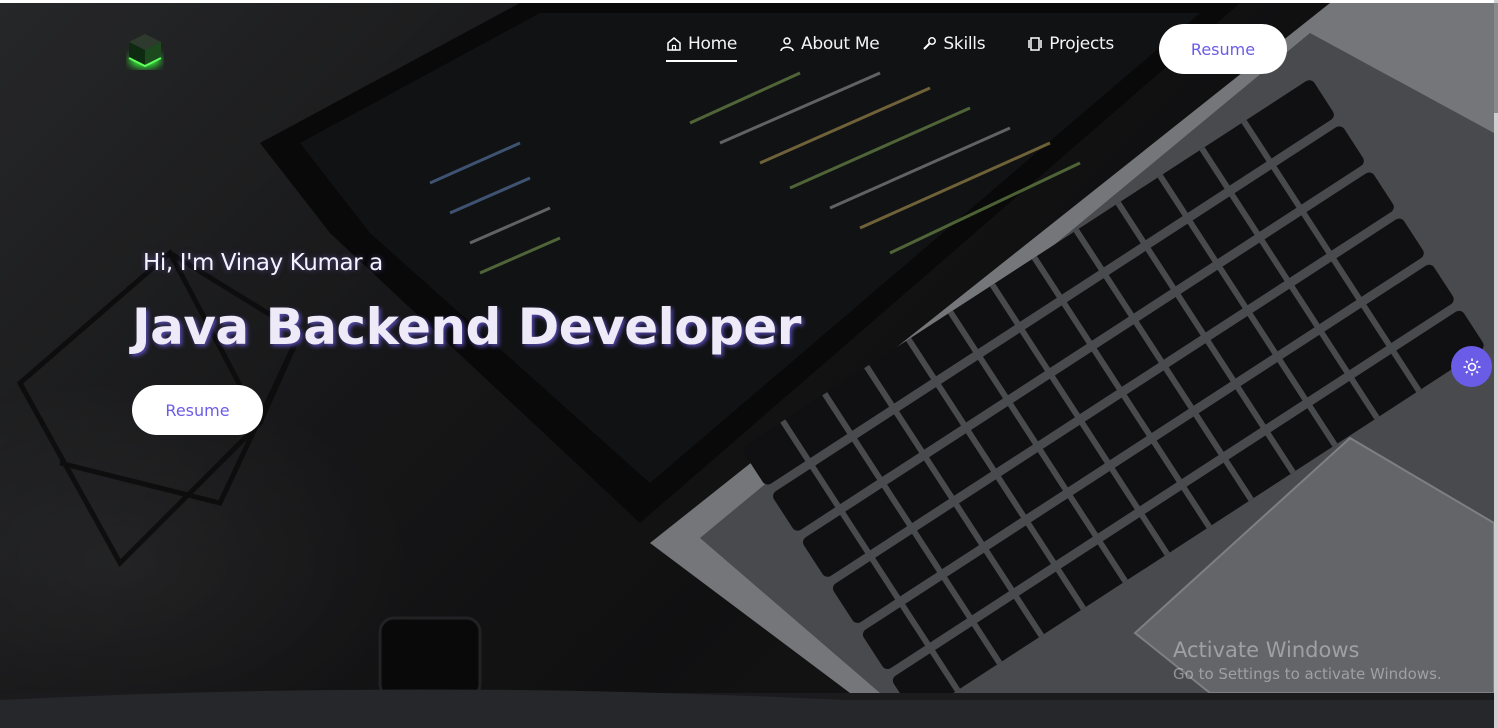 The height and width of the screenshot is (728, 1498). I want to click on resume-hero-button: Resume, so click(197, 410).